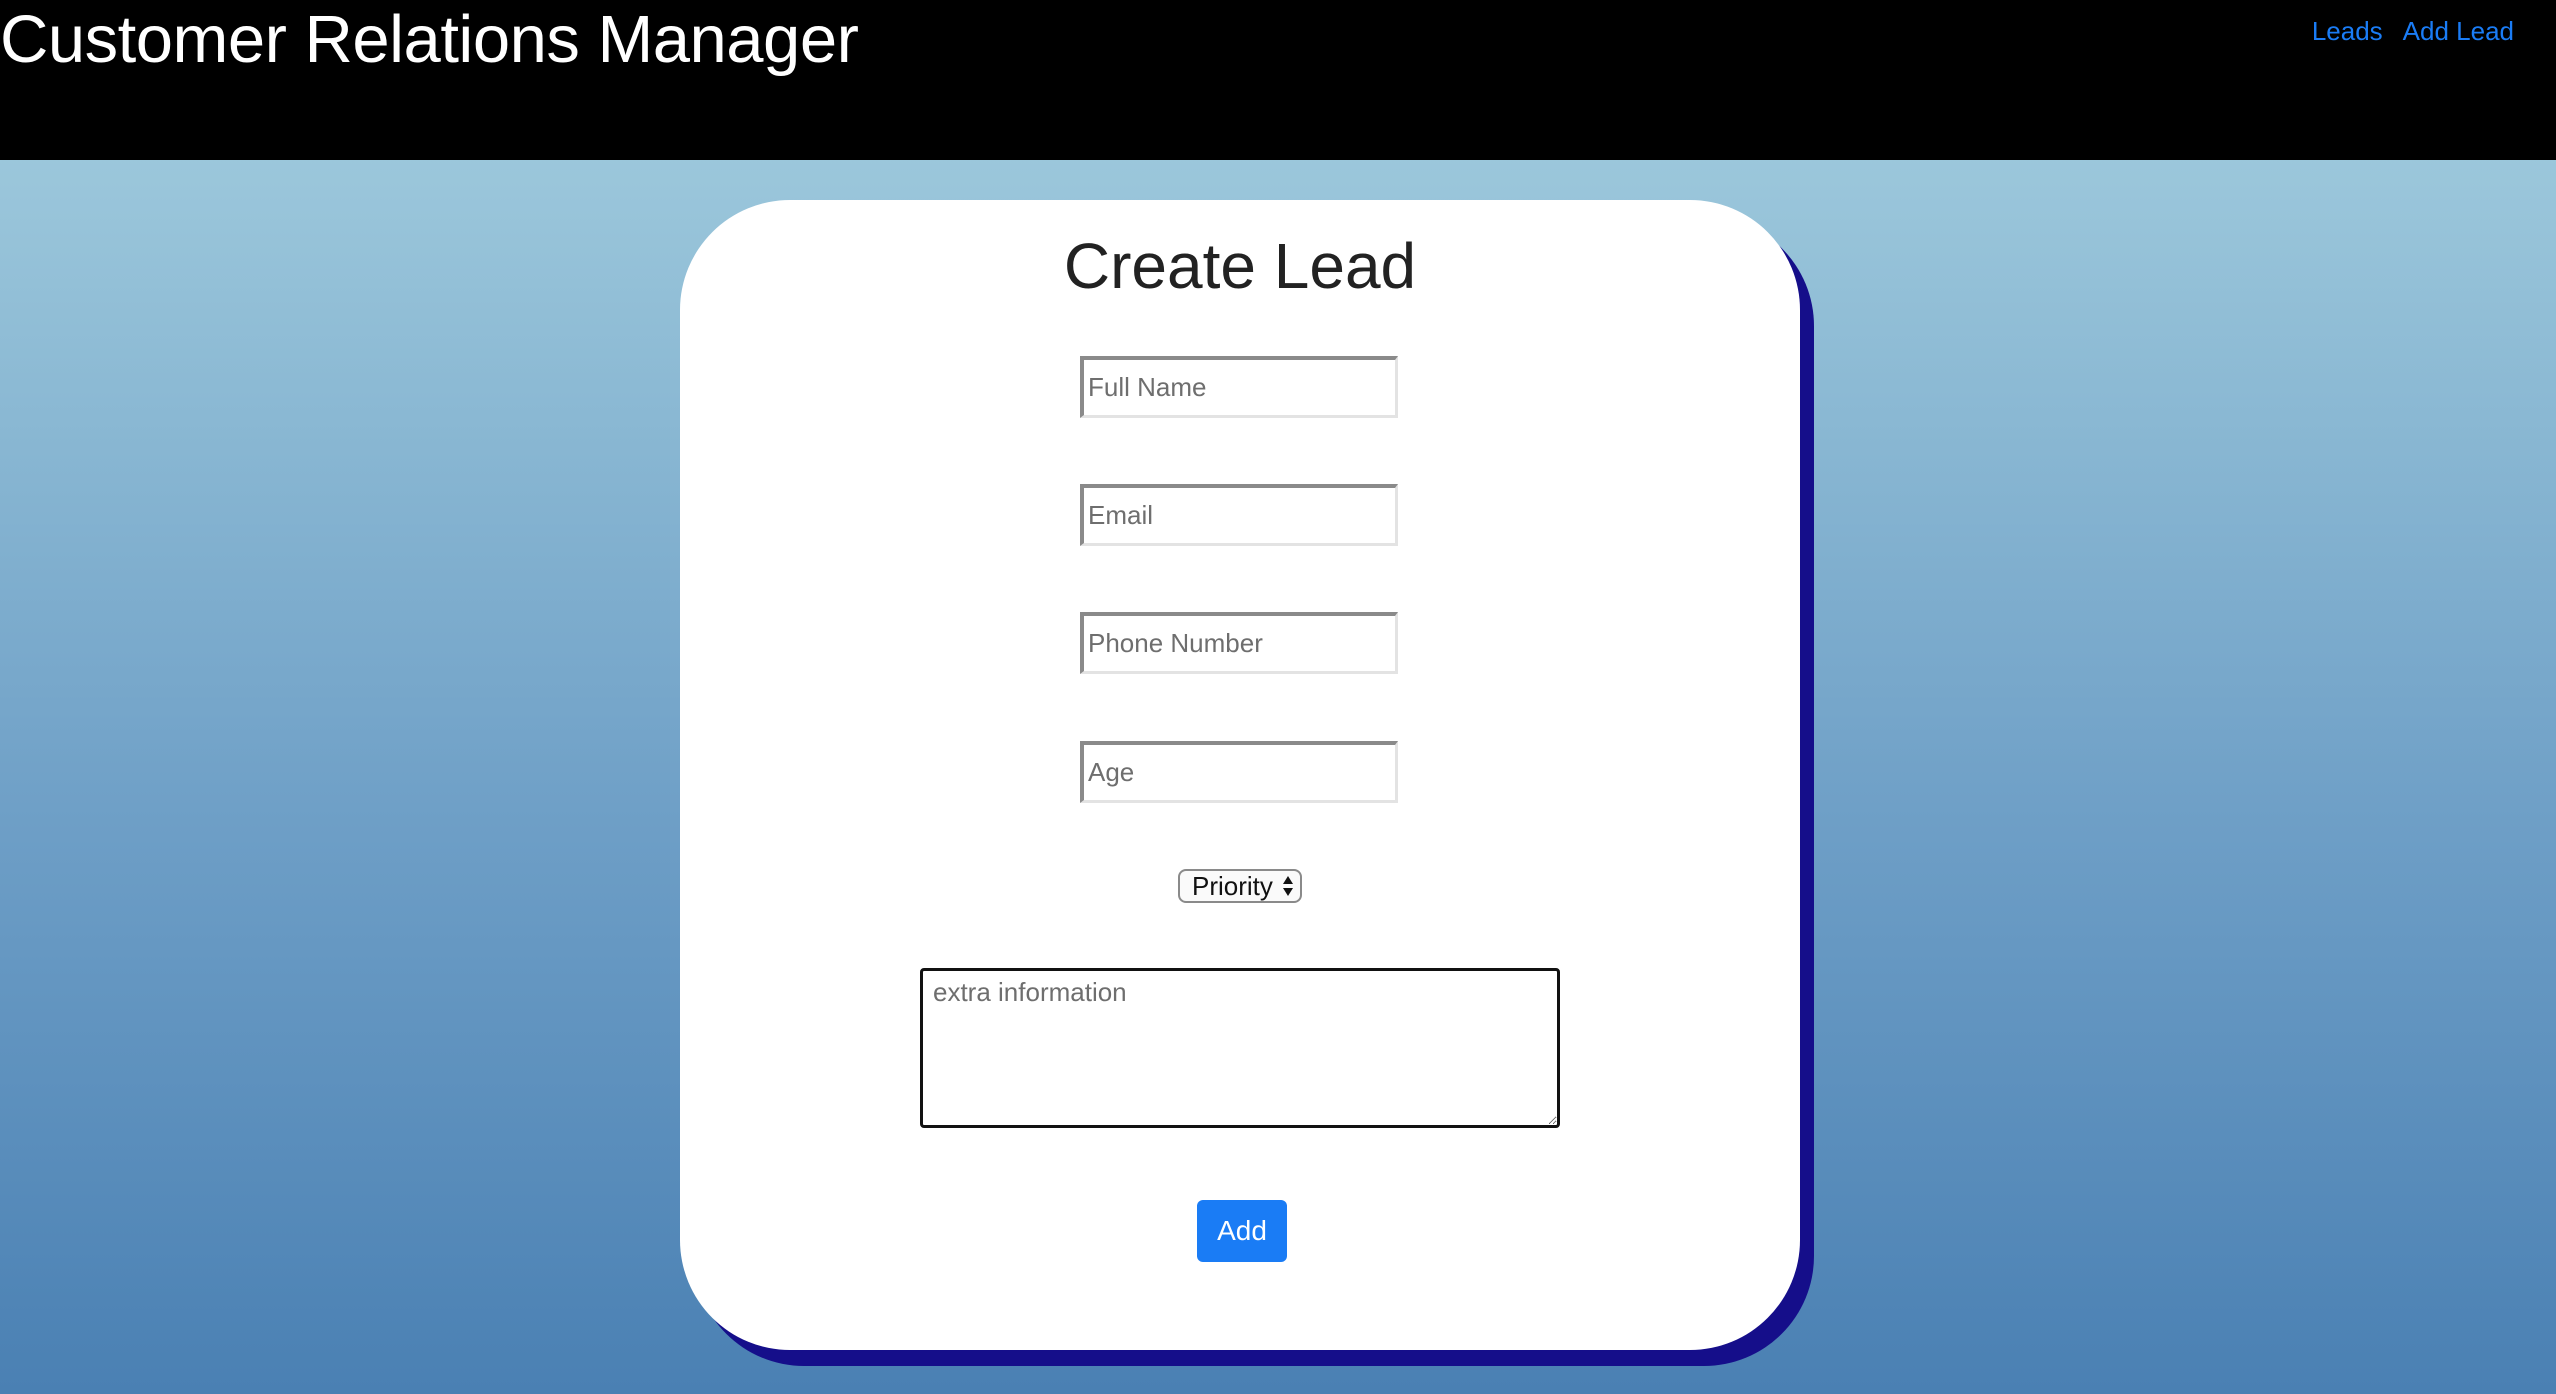 This screenshot has width=2556, height=1394. I want to click on top-nav: Leads Add Lead, so click(2413, 31).